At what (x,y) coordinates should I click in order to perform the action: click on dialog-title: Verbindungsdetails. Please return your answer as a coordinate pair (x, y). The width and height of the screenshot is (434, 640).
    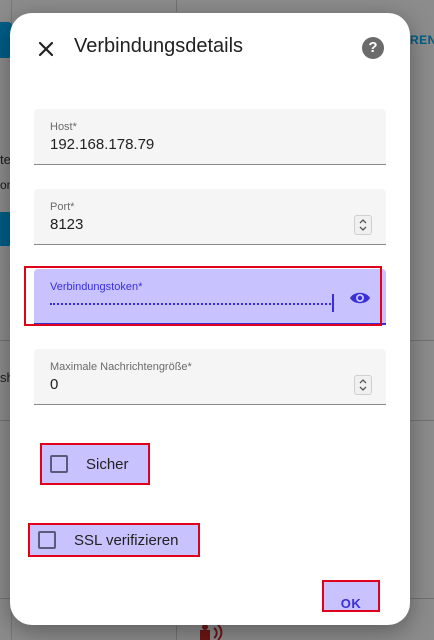
    Looking at the image, I should click on (159, 46).